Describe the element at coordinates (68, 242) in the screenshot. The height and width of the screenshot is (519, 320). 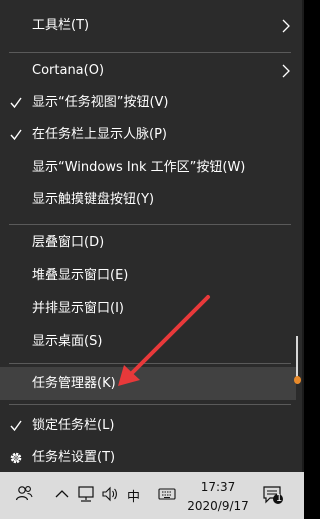
I see `menu-item-label: 层叠窗口(D)` at that location.